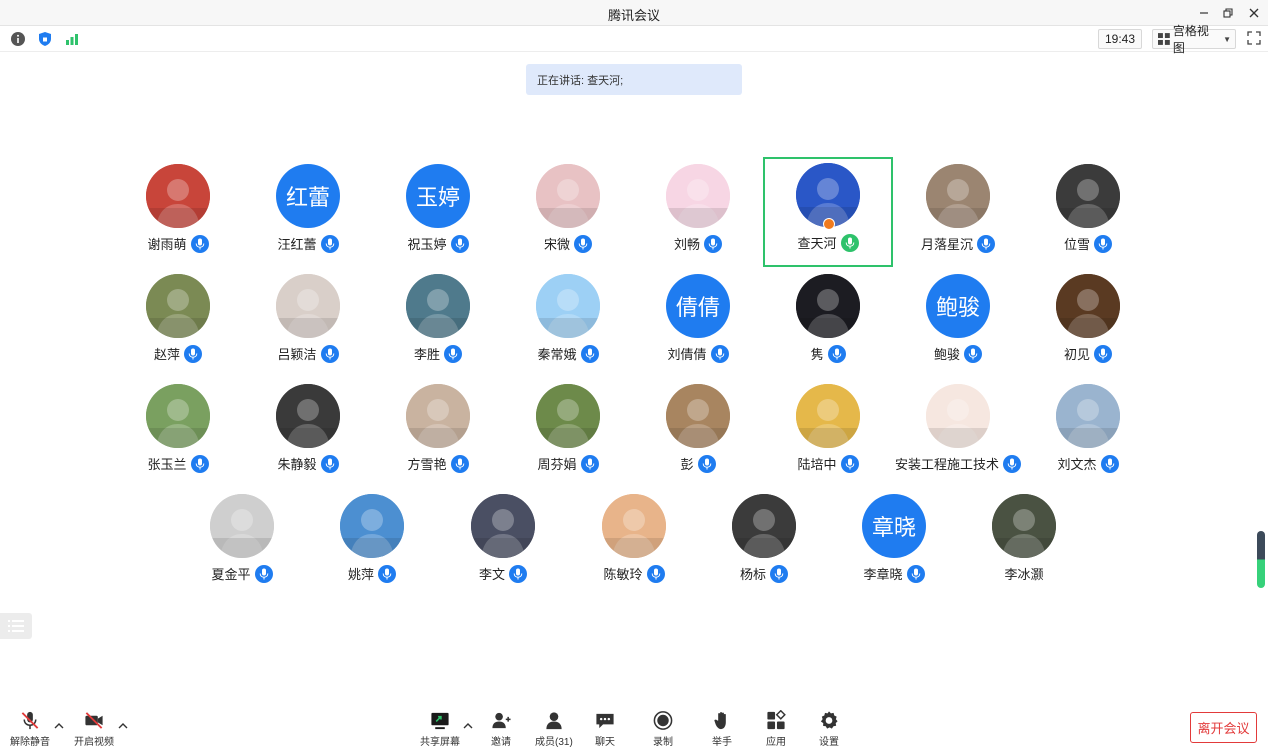 Image resolution: width=1268 pixels, height=750 pixels. What do you see at coordinates (764, 543) in the screenshot?
I see `participant-tile: 杨标` at bounding box center [764, 543].